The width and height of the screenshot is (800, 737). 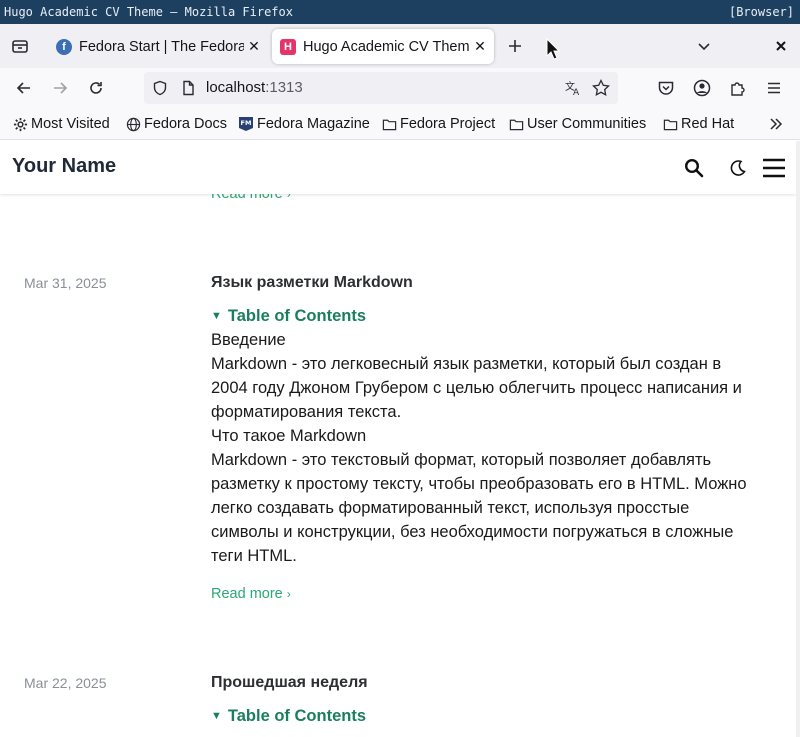 I want to click on tab-fedora-start: f Fedora Start | The Fedora ✕, so click(x=158, y=46).